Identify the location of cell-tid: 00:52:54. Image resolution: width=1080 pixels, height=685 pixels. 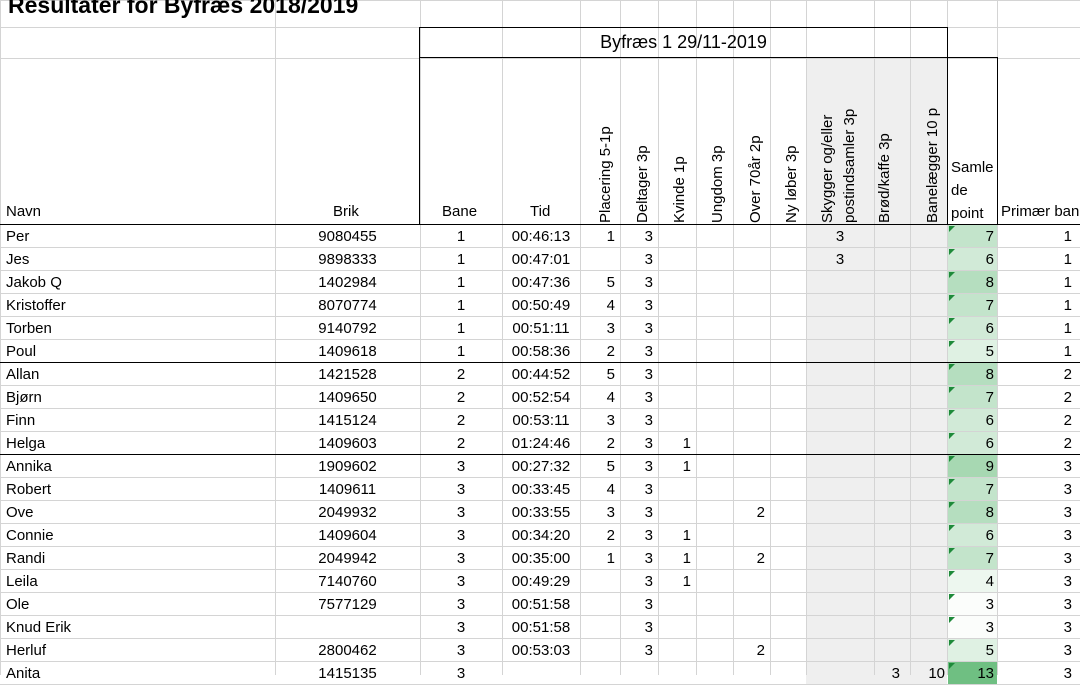
(541, 397).